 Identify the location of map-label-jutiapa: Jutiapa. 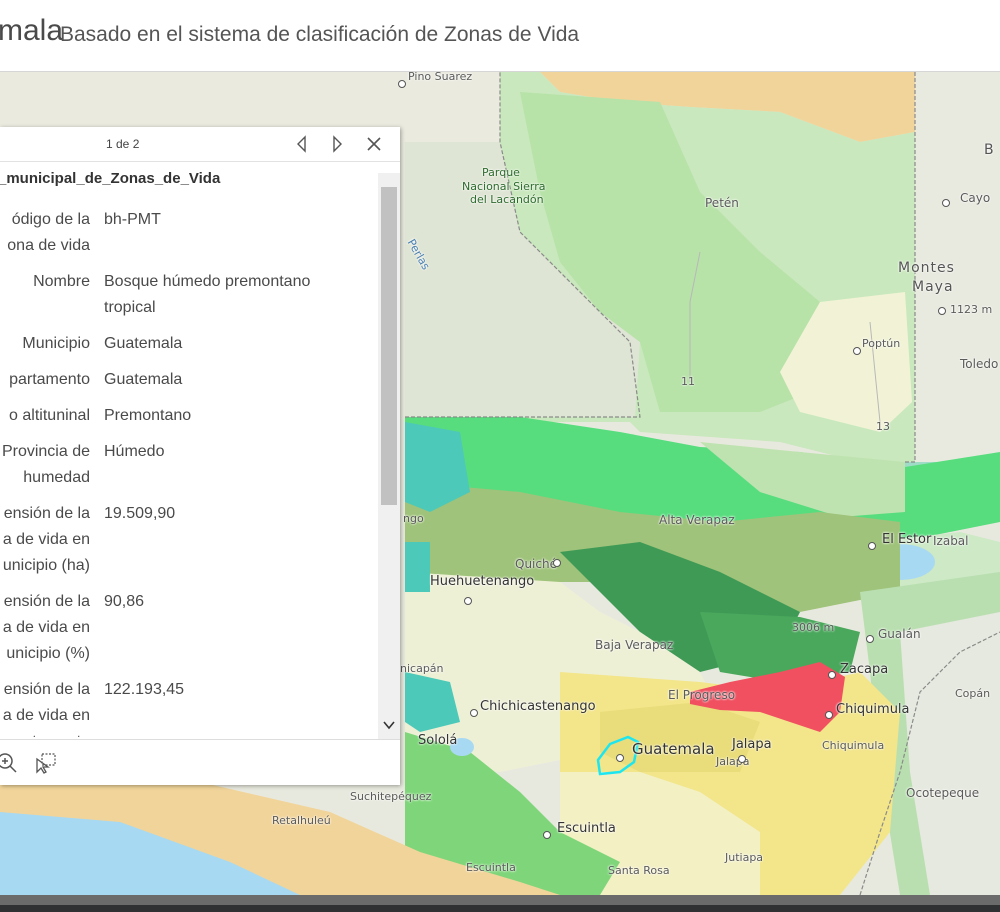
(744, 857).